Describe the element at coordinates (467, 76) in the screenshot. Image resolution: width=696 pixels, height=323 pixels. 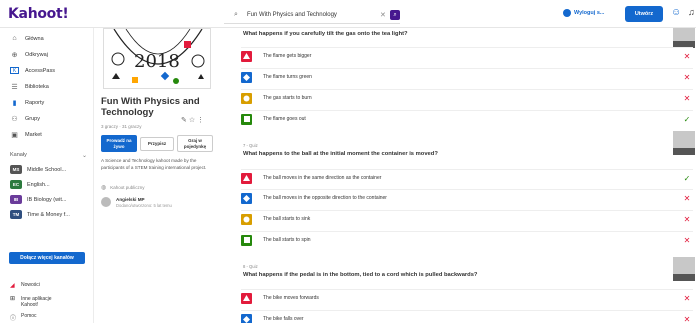
I see `answer-row: The flame turns green ✕` at that location.